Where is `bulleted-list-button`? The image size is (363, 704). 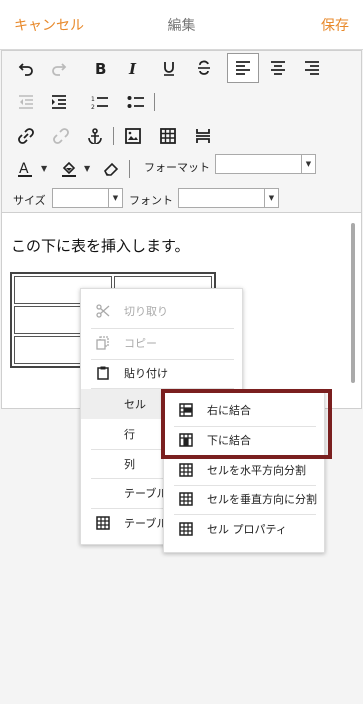
bulleted-list-button is located at coordinates (136, 102).